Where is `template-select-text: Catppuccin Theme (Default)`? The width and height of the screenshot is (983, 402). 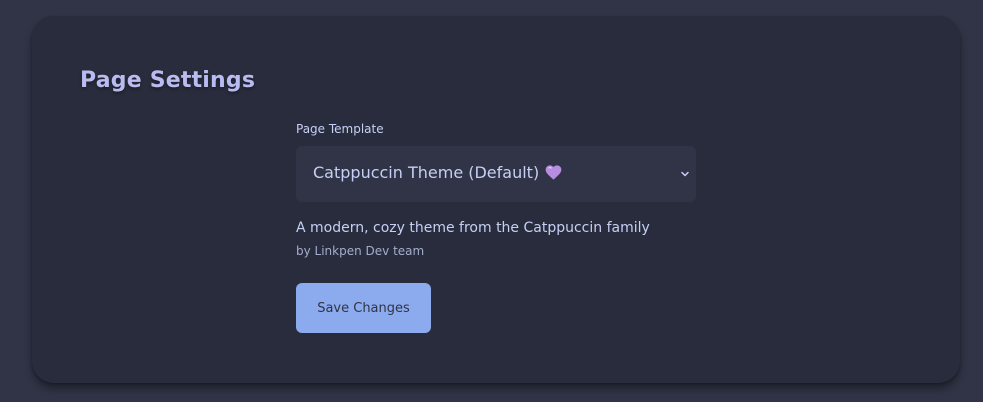
template-select-text: Catppuccin Theme (Default) is located at coordinates (426, 172).